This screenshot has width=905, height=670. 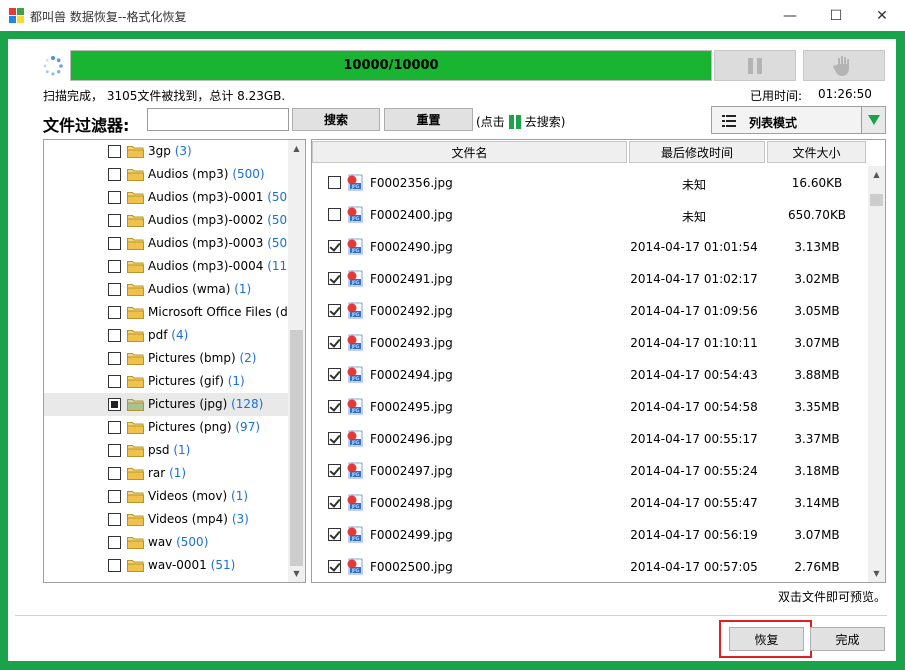 I want to click on file-row: JPG F0002495.jpg 2014-04-17 00:54:58 3.35MB, so click(x=590, y=407).